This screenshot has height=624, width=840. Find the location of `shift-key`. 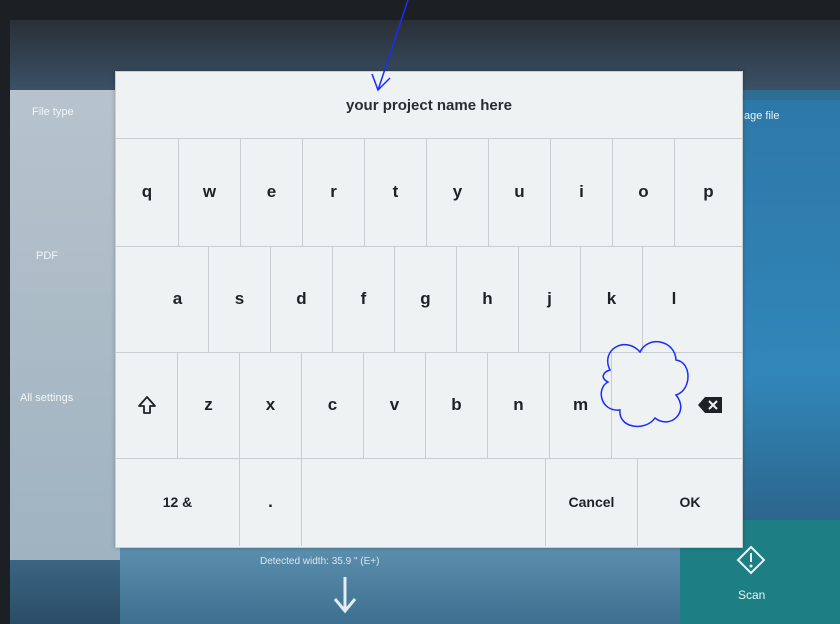

shift-key is located at coordinates (147, 405).